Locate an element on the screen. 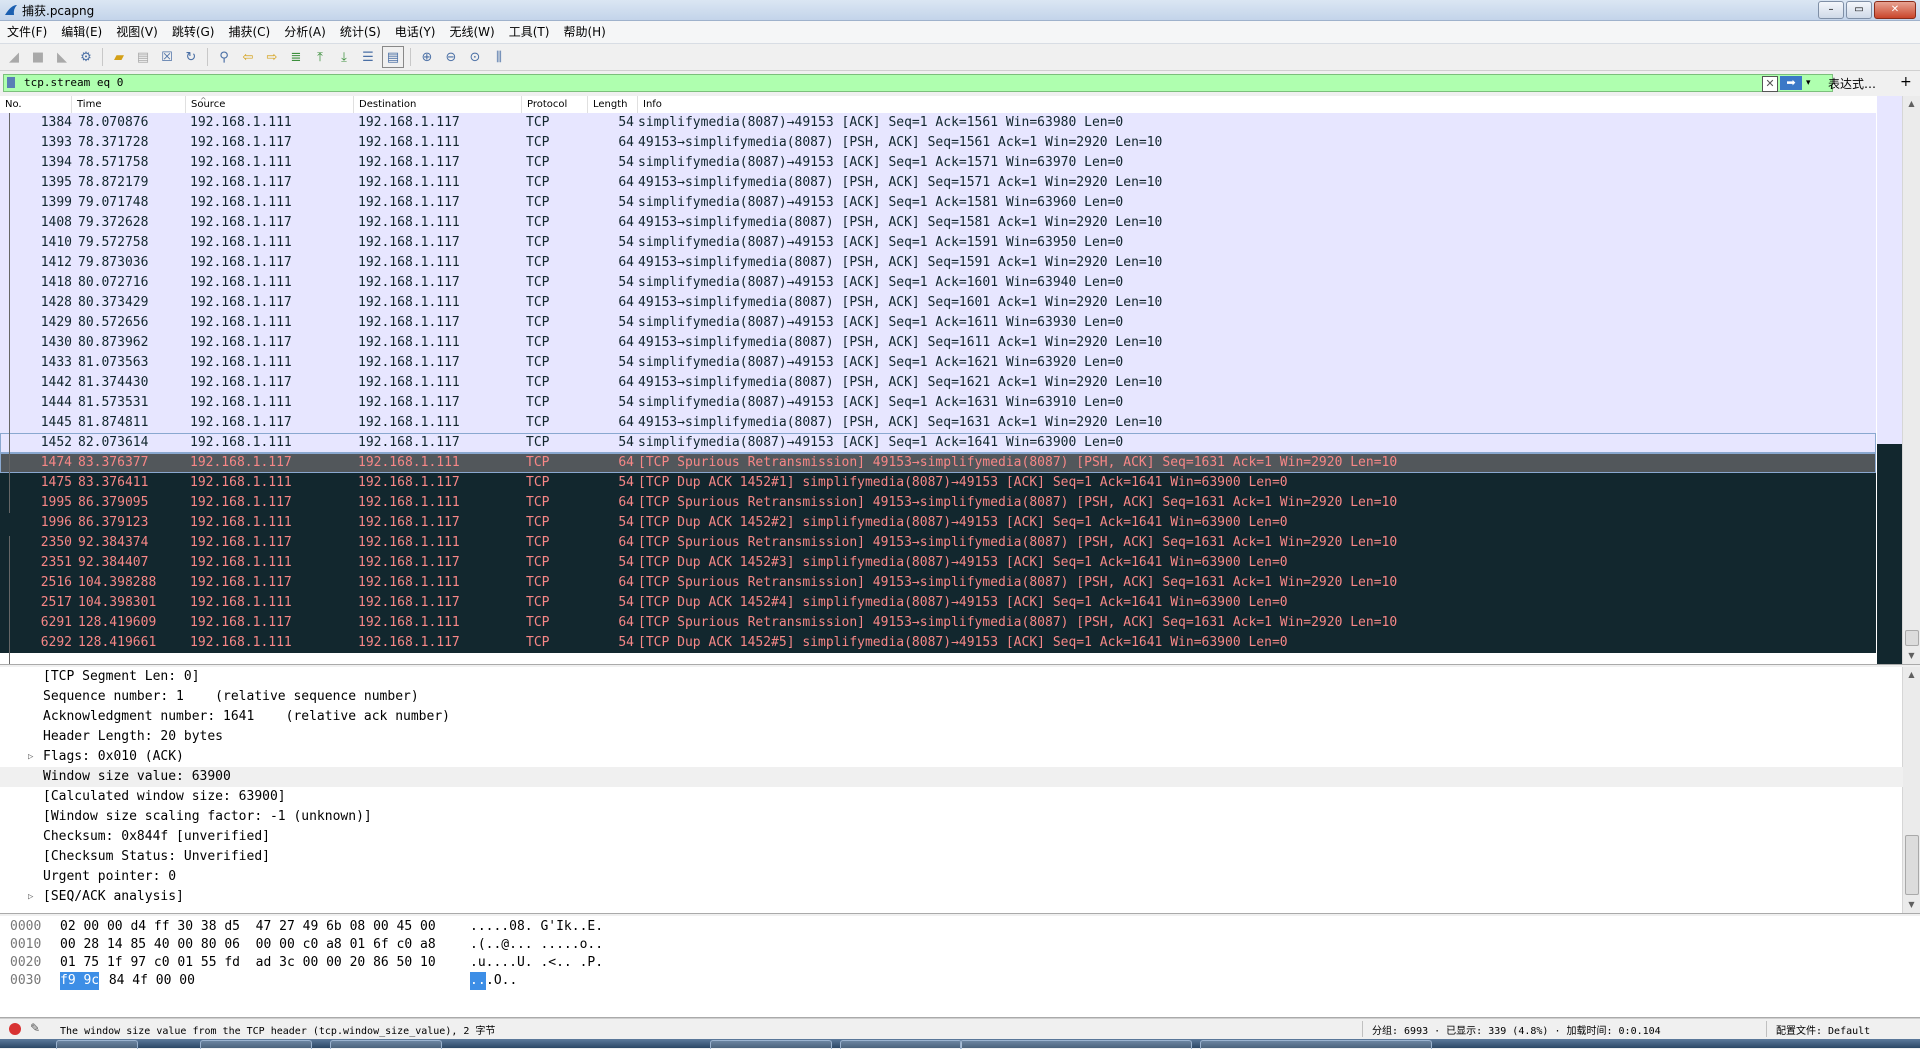  bookmark-icon is located at coordinates (11, 82).